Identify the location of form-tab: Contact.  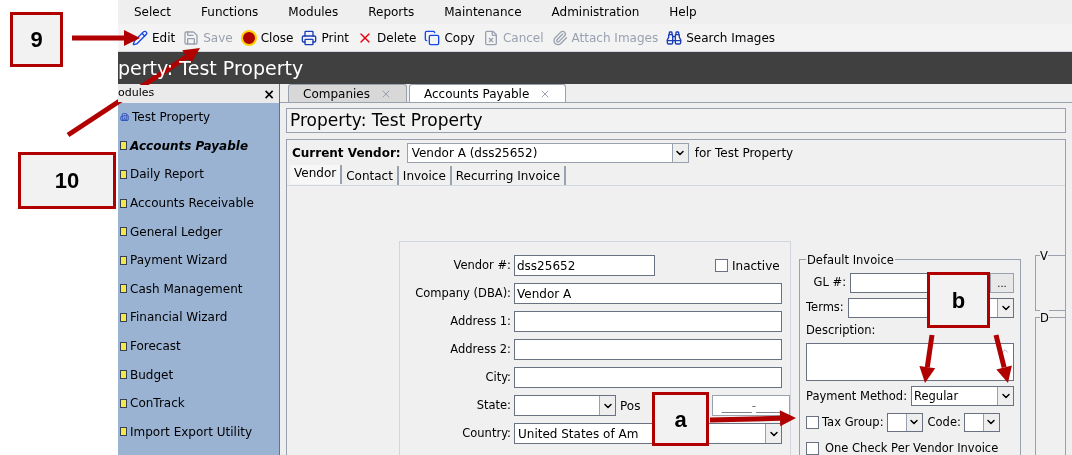
(370, 175).